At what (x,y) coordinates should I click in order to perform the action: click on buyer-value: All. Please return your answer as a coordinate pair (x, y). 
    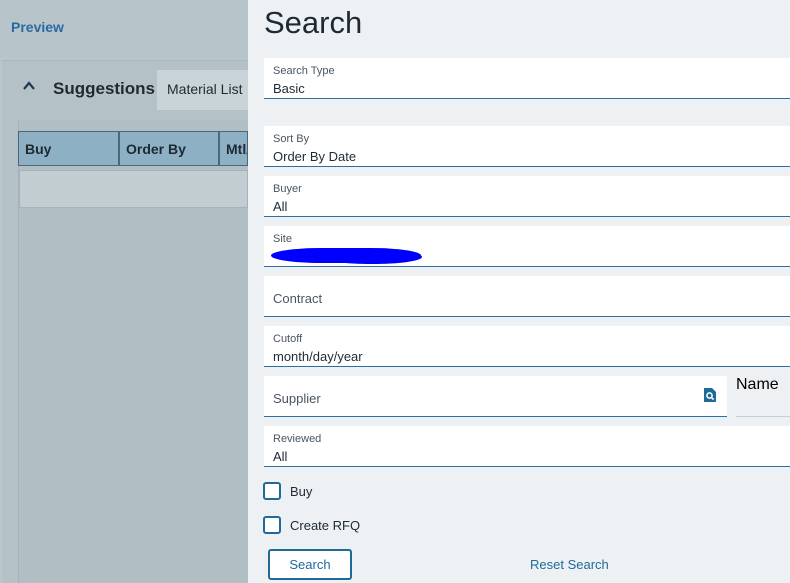
    Looking at the image, I should click on (280, 206).